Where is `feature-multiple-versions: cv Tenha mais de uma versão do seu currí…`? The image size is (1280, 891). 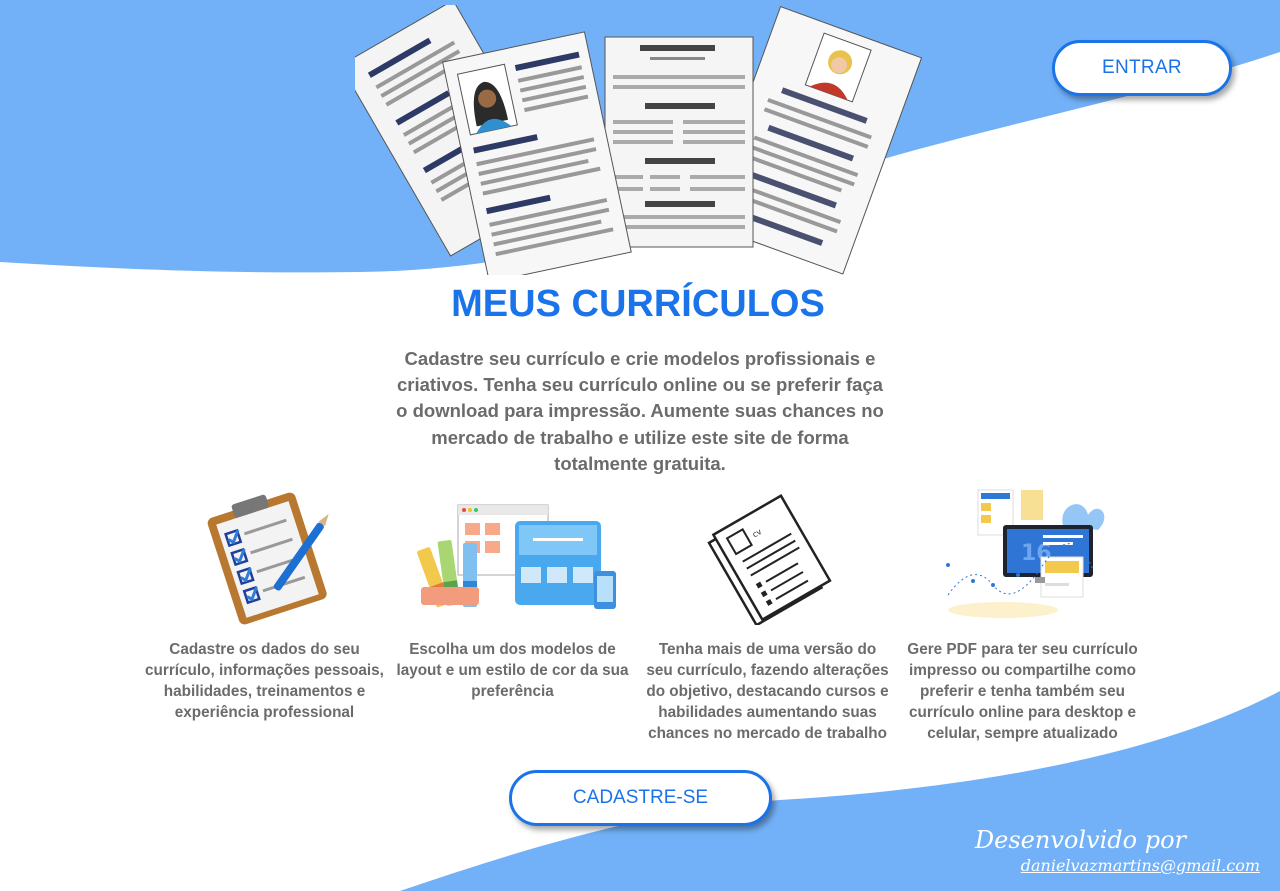
feature-multiple-versions: cv Tenha mais de uma versão do seu currí… is located at coordinates (767, 614).